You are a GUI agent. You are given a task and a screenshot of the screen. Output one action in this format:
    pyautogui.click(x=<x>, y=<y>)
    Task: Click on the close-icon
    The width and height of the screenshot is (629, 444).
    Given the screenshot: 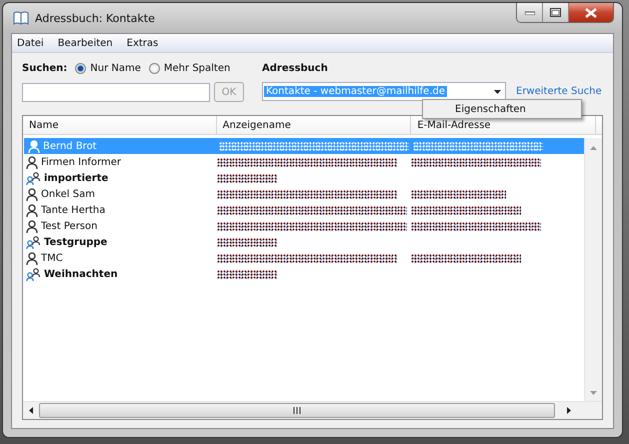 What is the action you would take?
    pyautogui.click(x=591, y=13)
    